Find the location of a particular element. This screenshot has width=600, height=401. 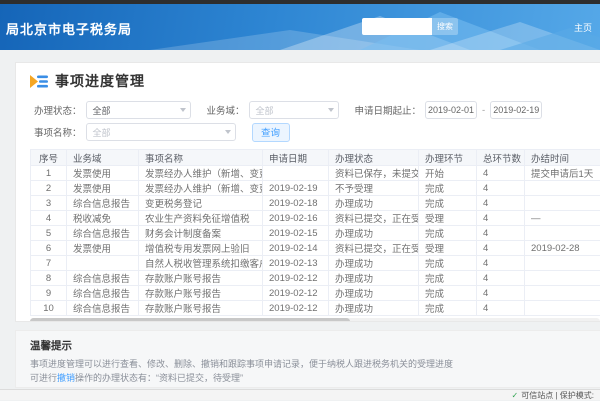

col-index: 序号 is located at coordinates (49, 158).